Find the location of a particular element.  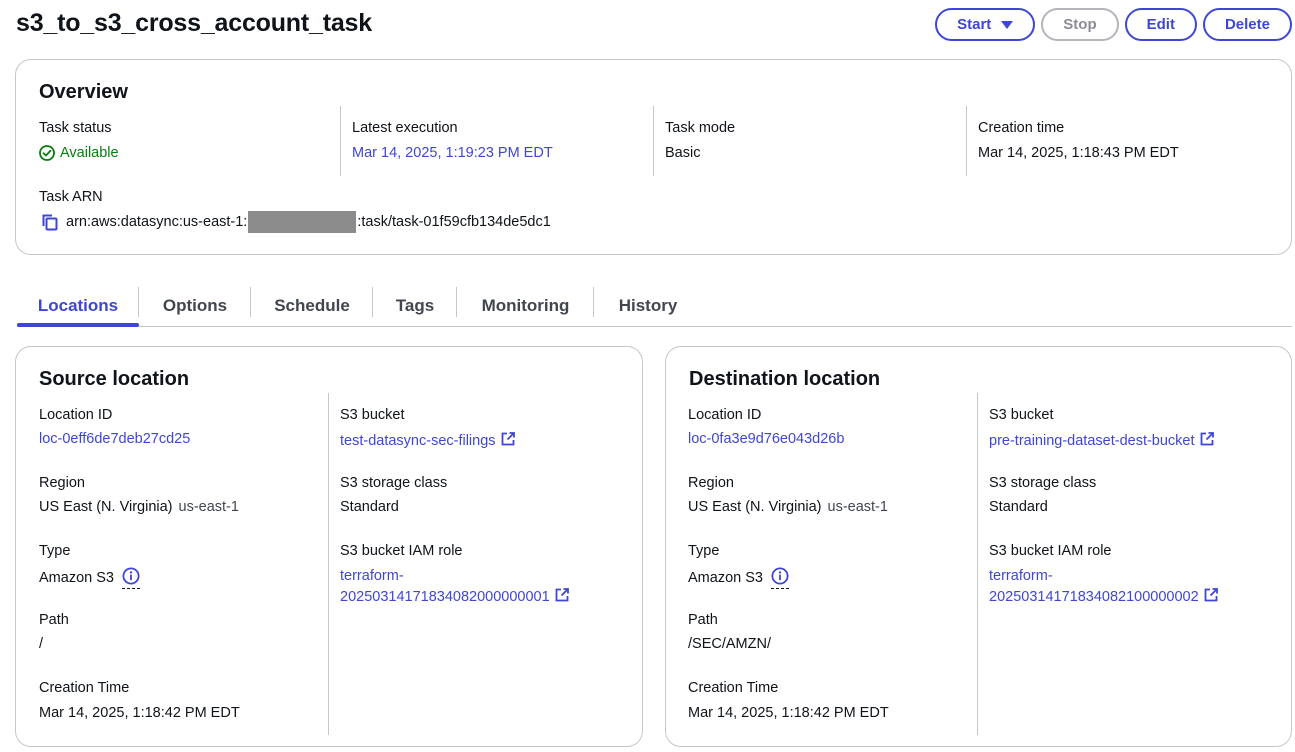

source-type-info is located at coordinates (131, 578).